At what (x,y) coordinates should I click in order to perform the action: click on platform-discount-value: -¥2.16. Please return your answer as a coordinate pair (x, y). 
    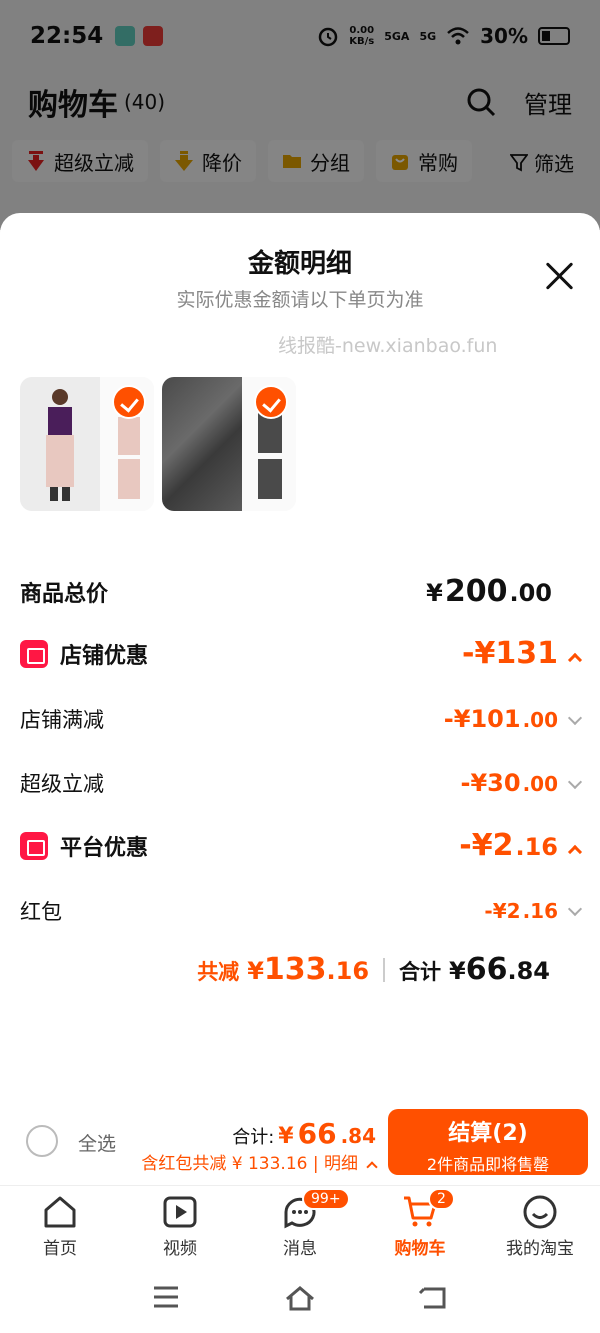
    Looking at the image, I should click on (521, 845).